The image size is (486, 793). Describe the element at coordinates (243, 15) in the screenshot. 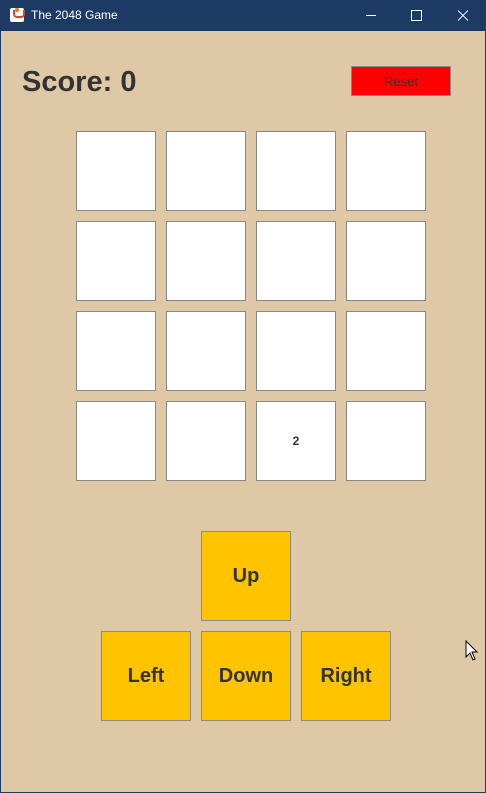

I see `title-bar: The 2048 Game` at that location.